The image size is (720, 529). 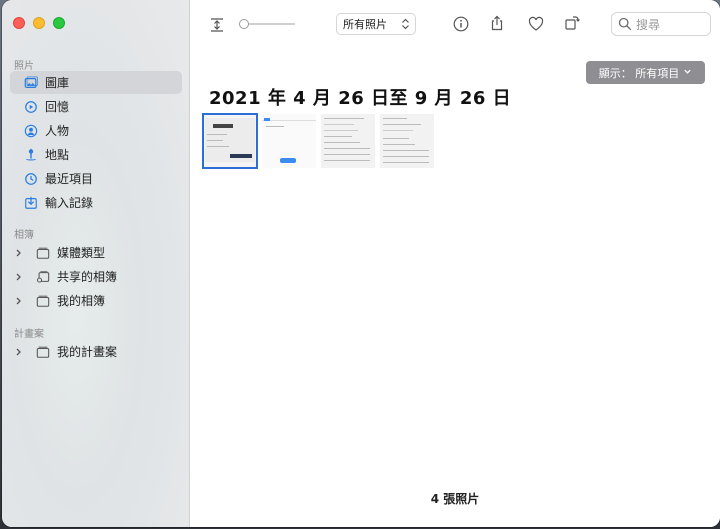 I want to click on heart-icon, so click(x=536, y=24).